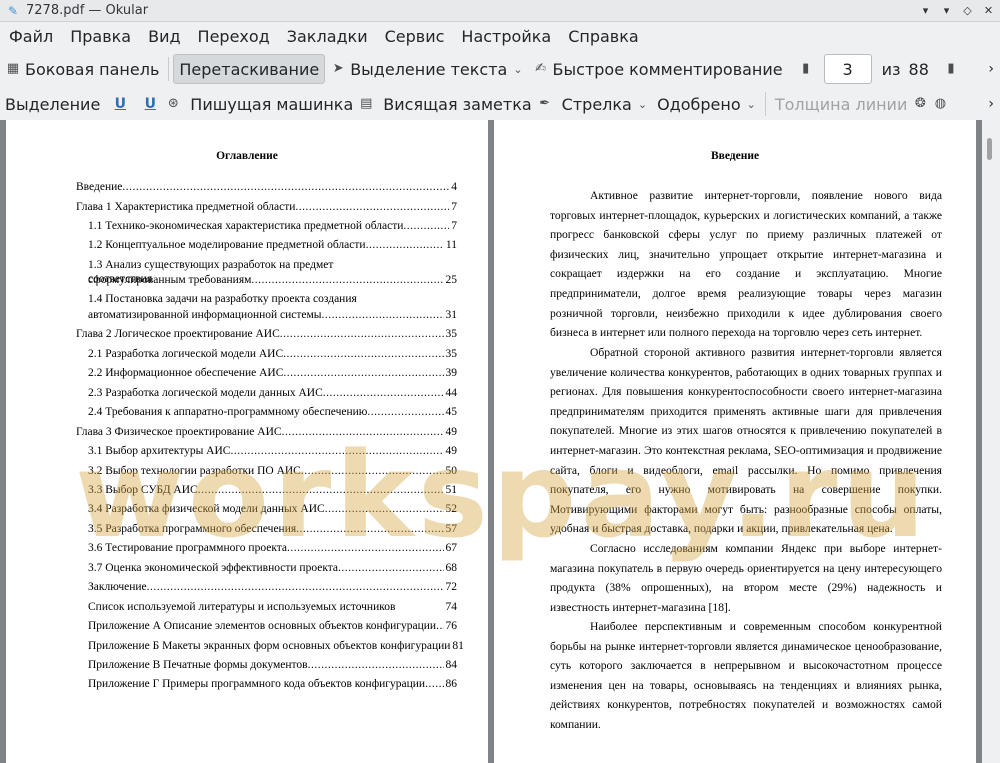 This screenshot has height=763, width=1000. What do you see at coordinates (272, 373) in the screenshot?
I see `toc-entry: 2.2 Информационное обеспечение АИС39` at bounding box center [272, 373].